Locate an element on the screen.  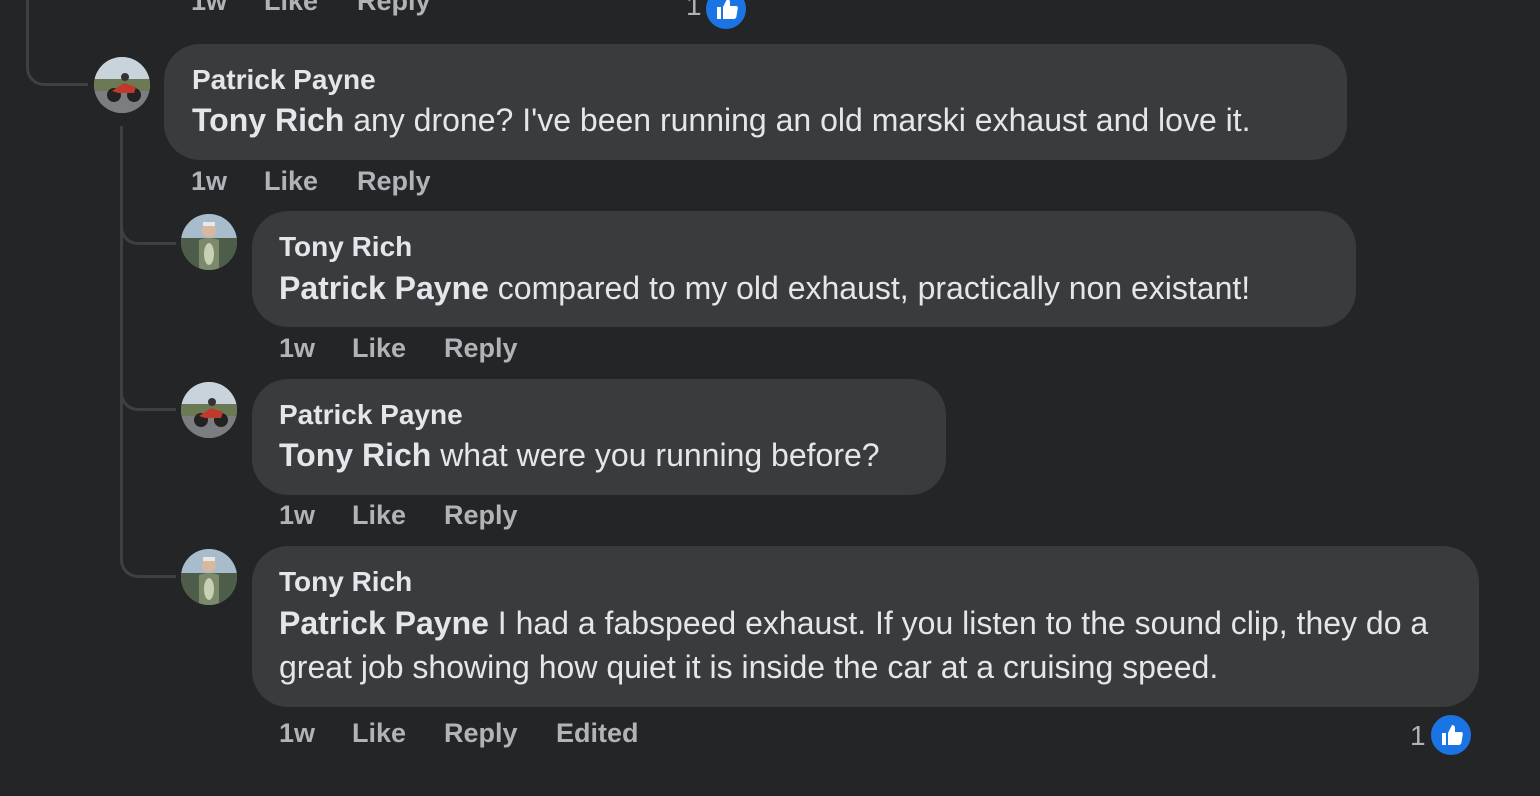
thread-line-inner is located at coordinates (121, 341).